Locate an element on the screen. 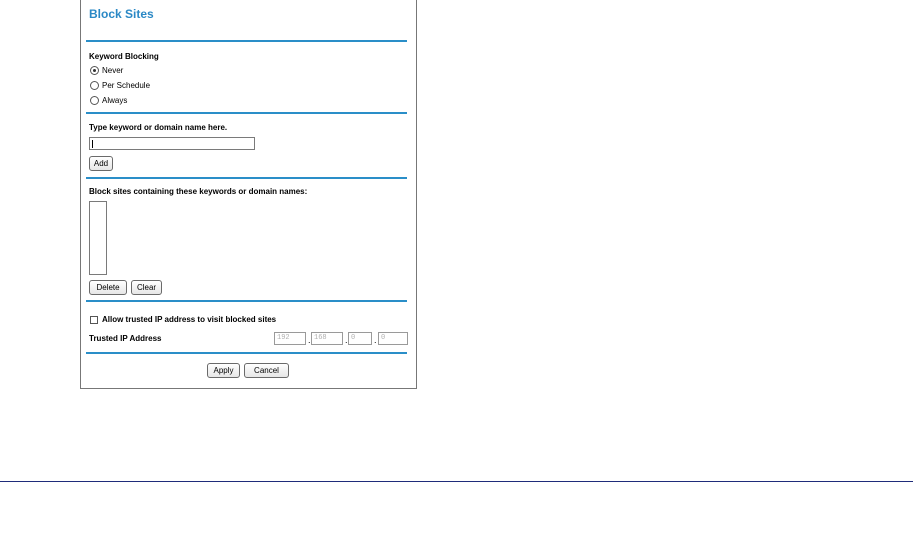  add-button: Add is located at coordinates (101, 163).